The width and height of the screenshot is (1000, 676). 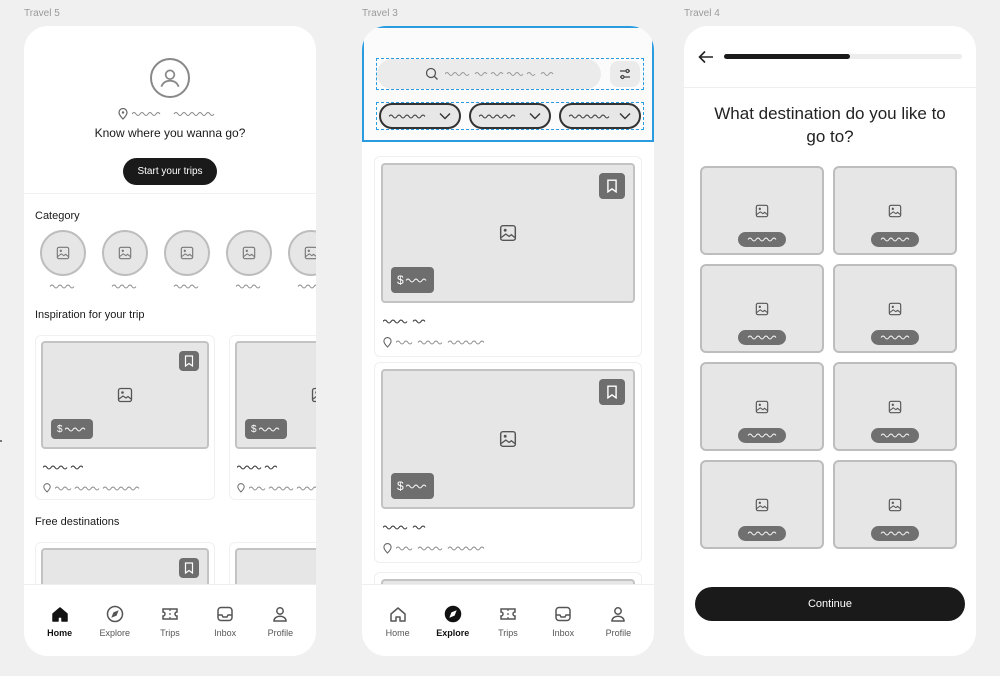 What do you see at coordinates (387, 548) in the screenshot?
I see `pin-icon` at bounding box center [387, 548].